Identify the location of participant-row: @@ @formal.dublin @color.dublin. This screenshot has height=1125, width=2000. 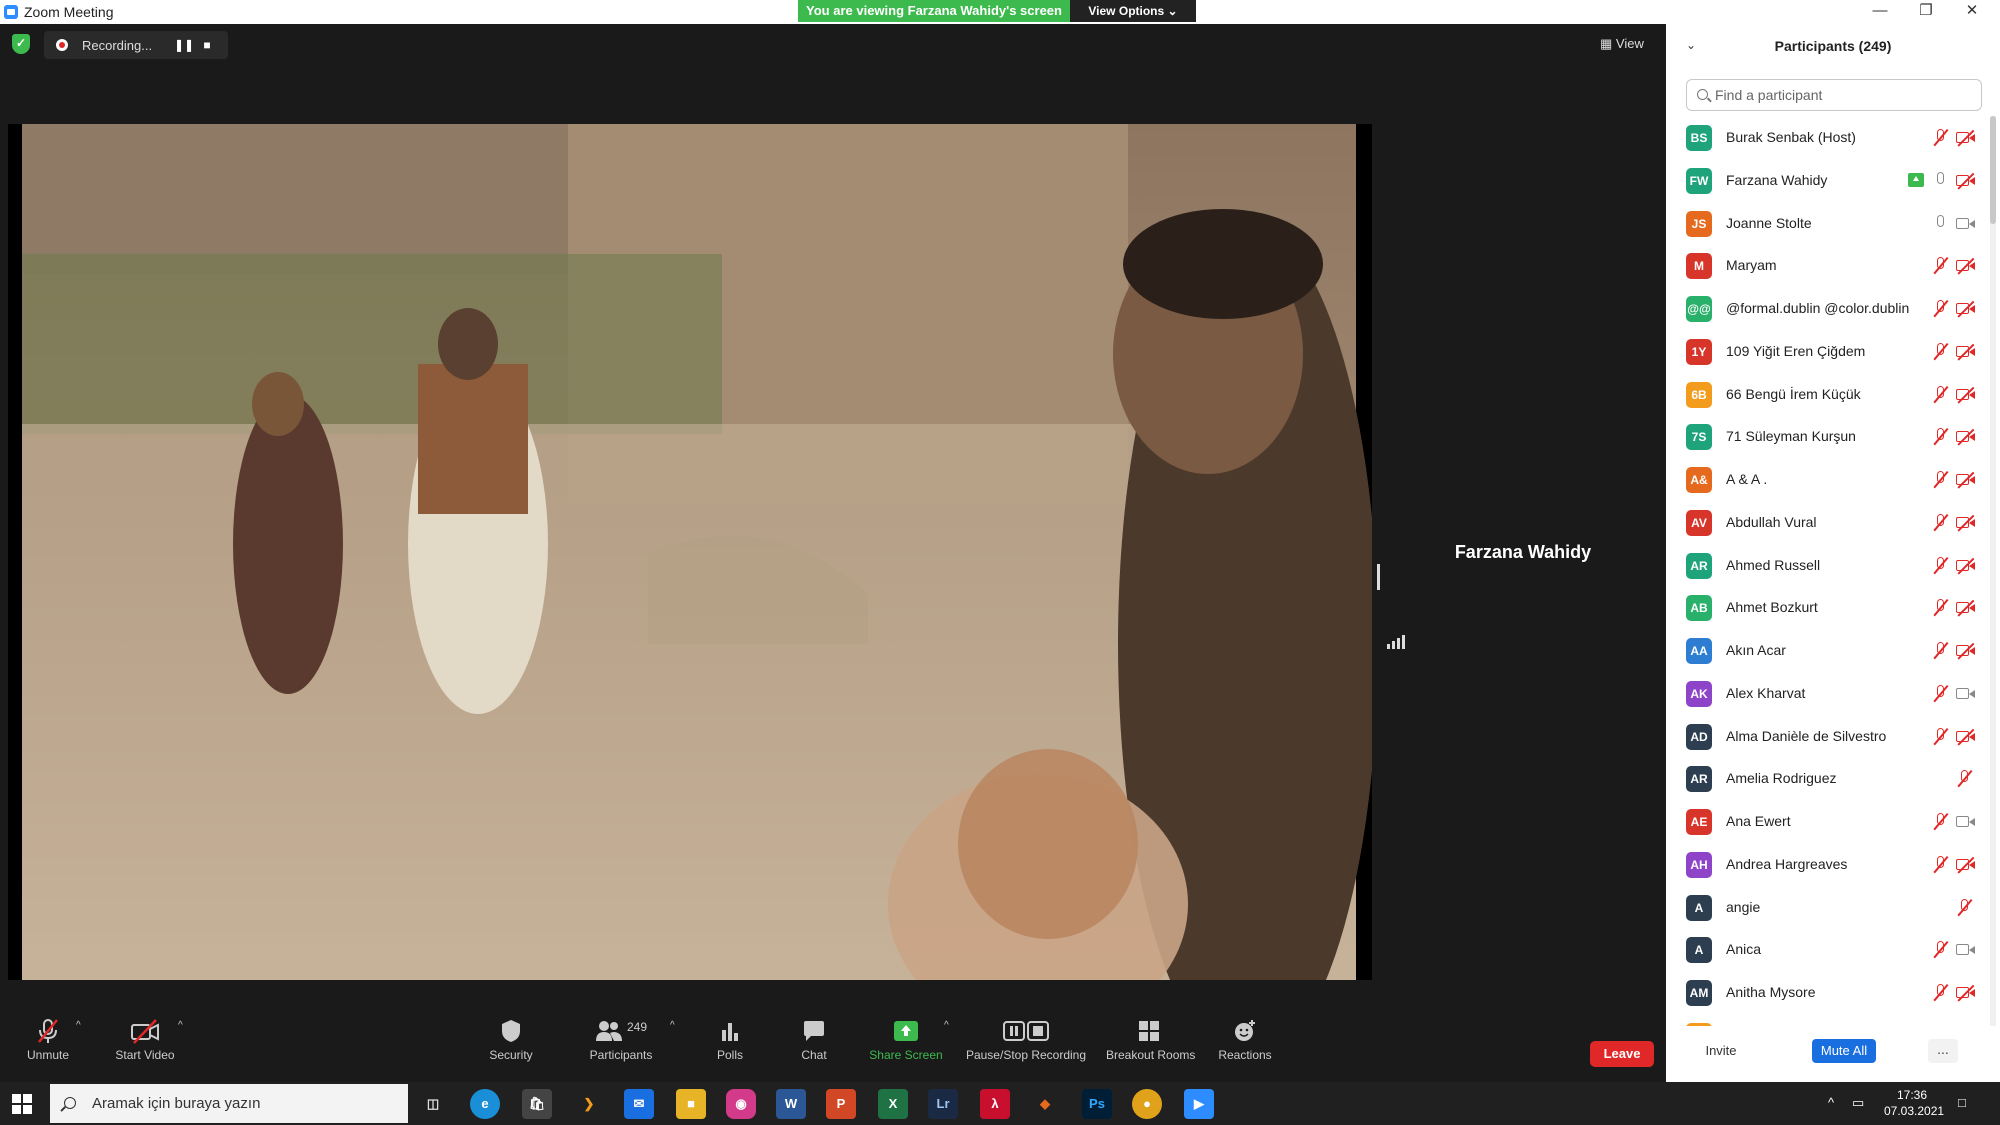
(1827, 308).